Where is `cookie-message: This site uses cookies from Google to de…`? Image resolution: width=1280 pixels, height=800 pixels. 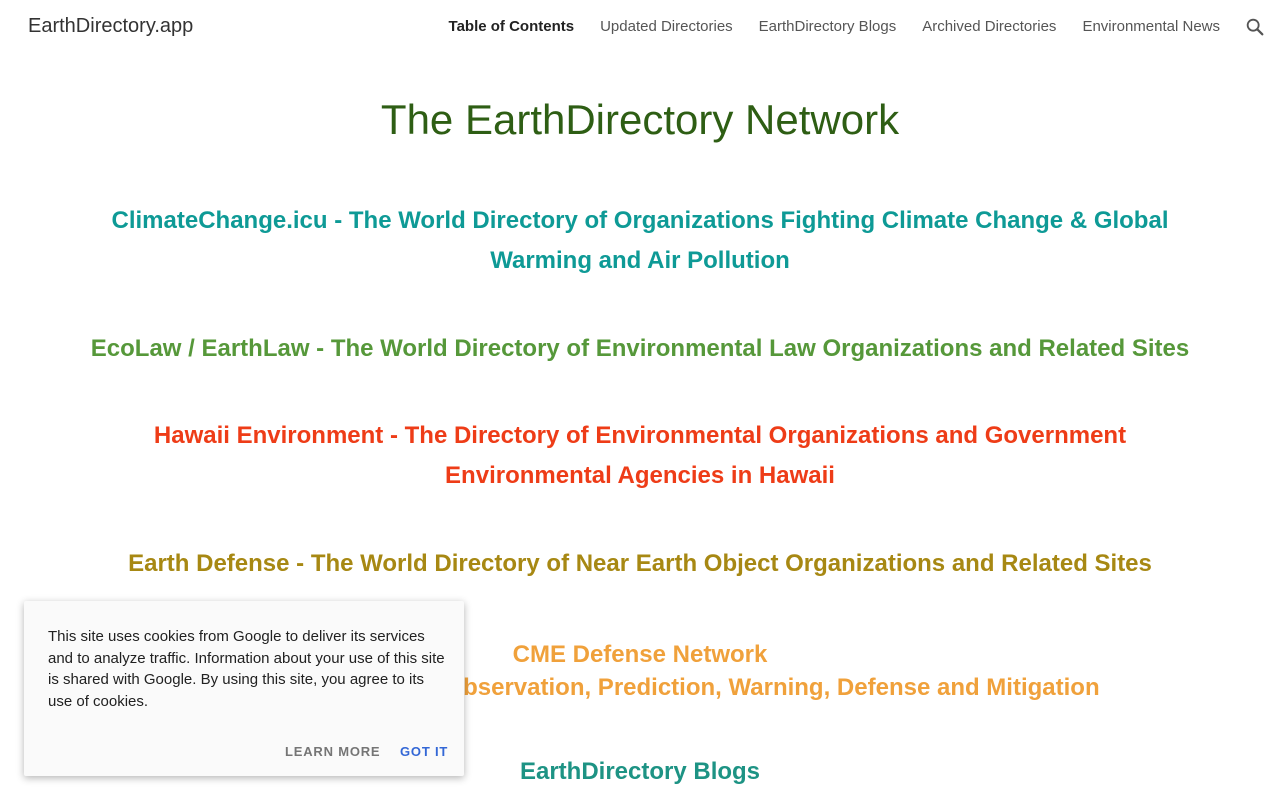 cookie-message: This site uses cookies from Google to de… is located at coordinates (246, 669).